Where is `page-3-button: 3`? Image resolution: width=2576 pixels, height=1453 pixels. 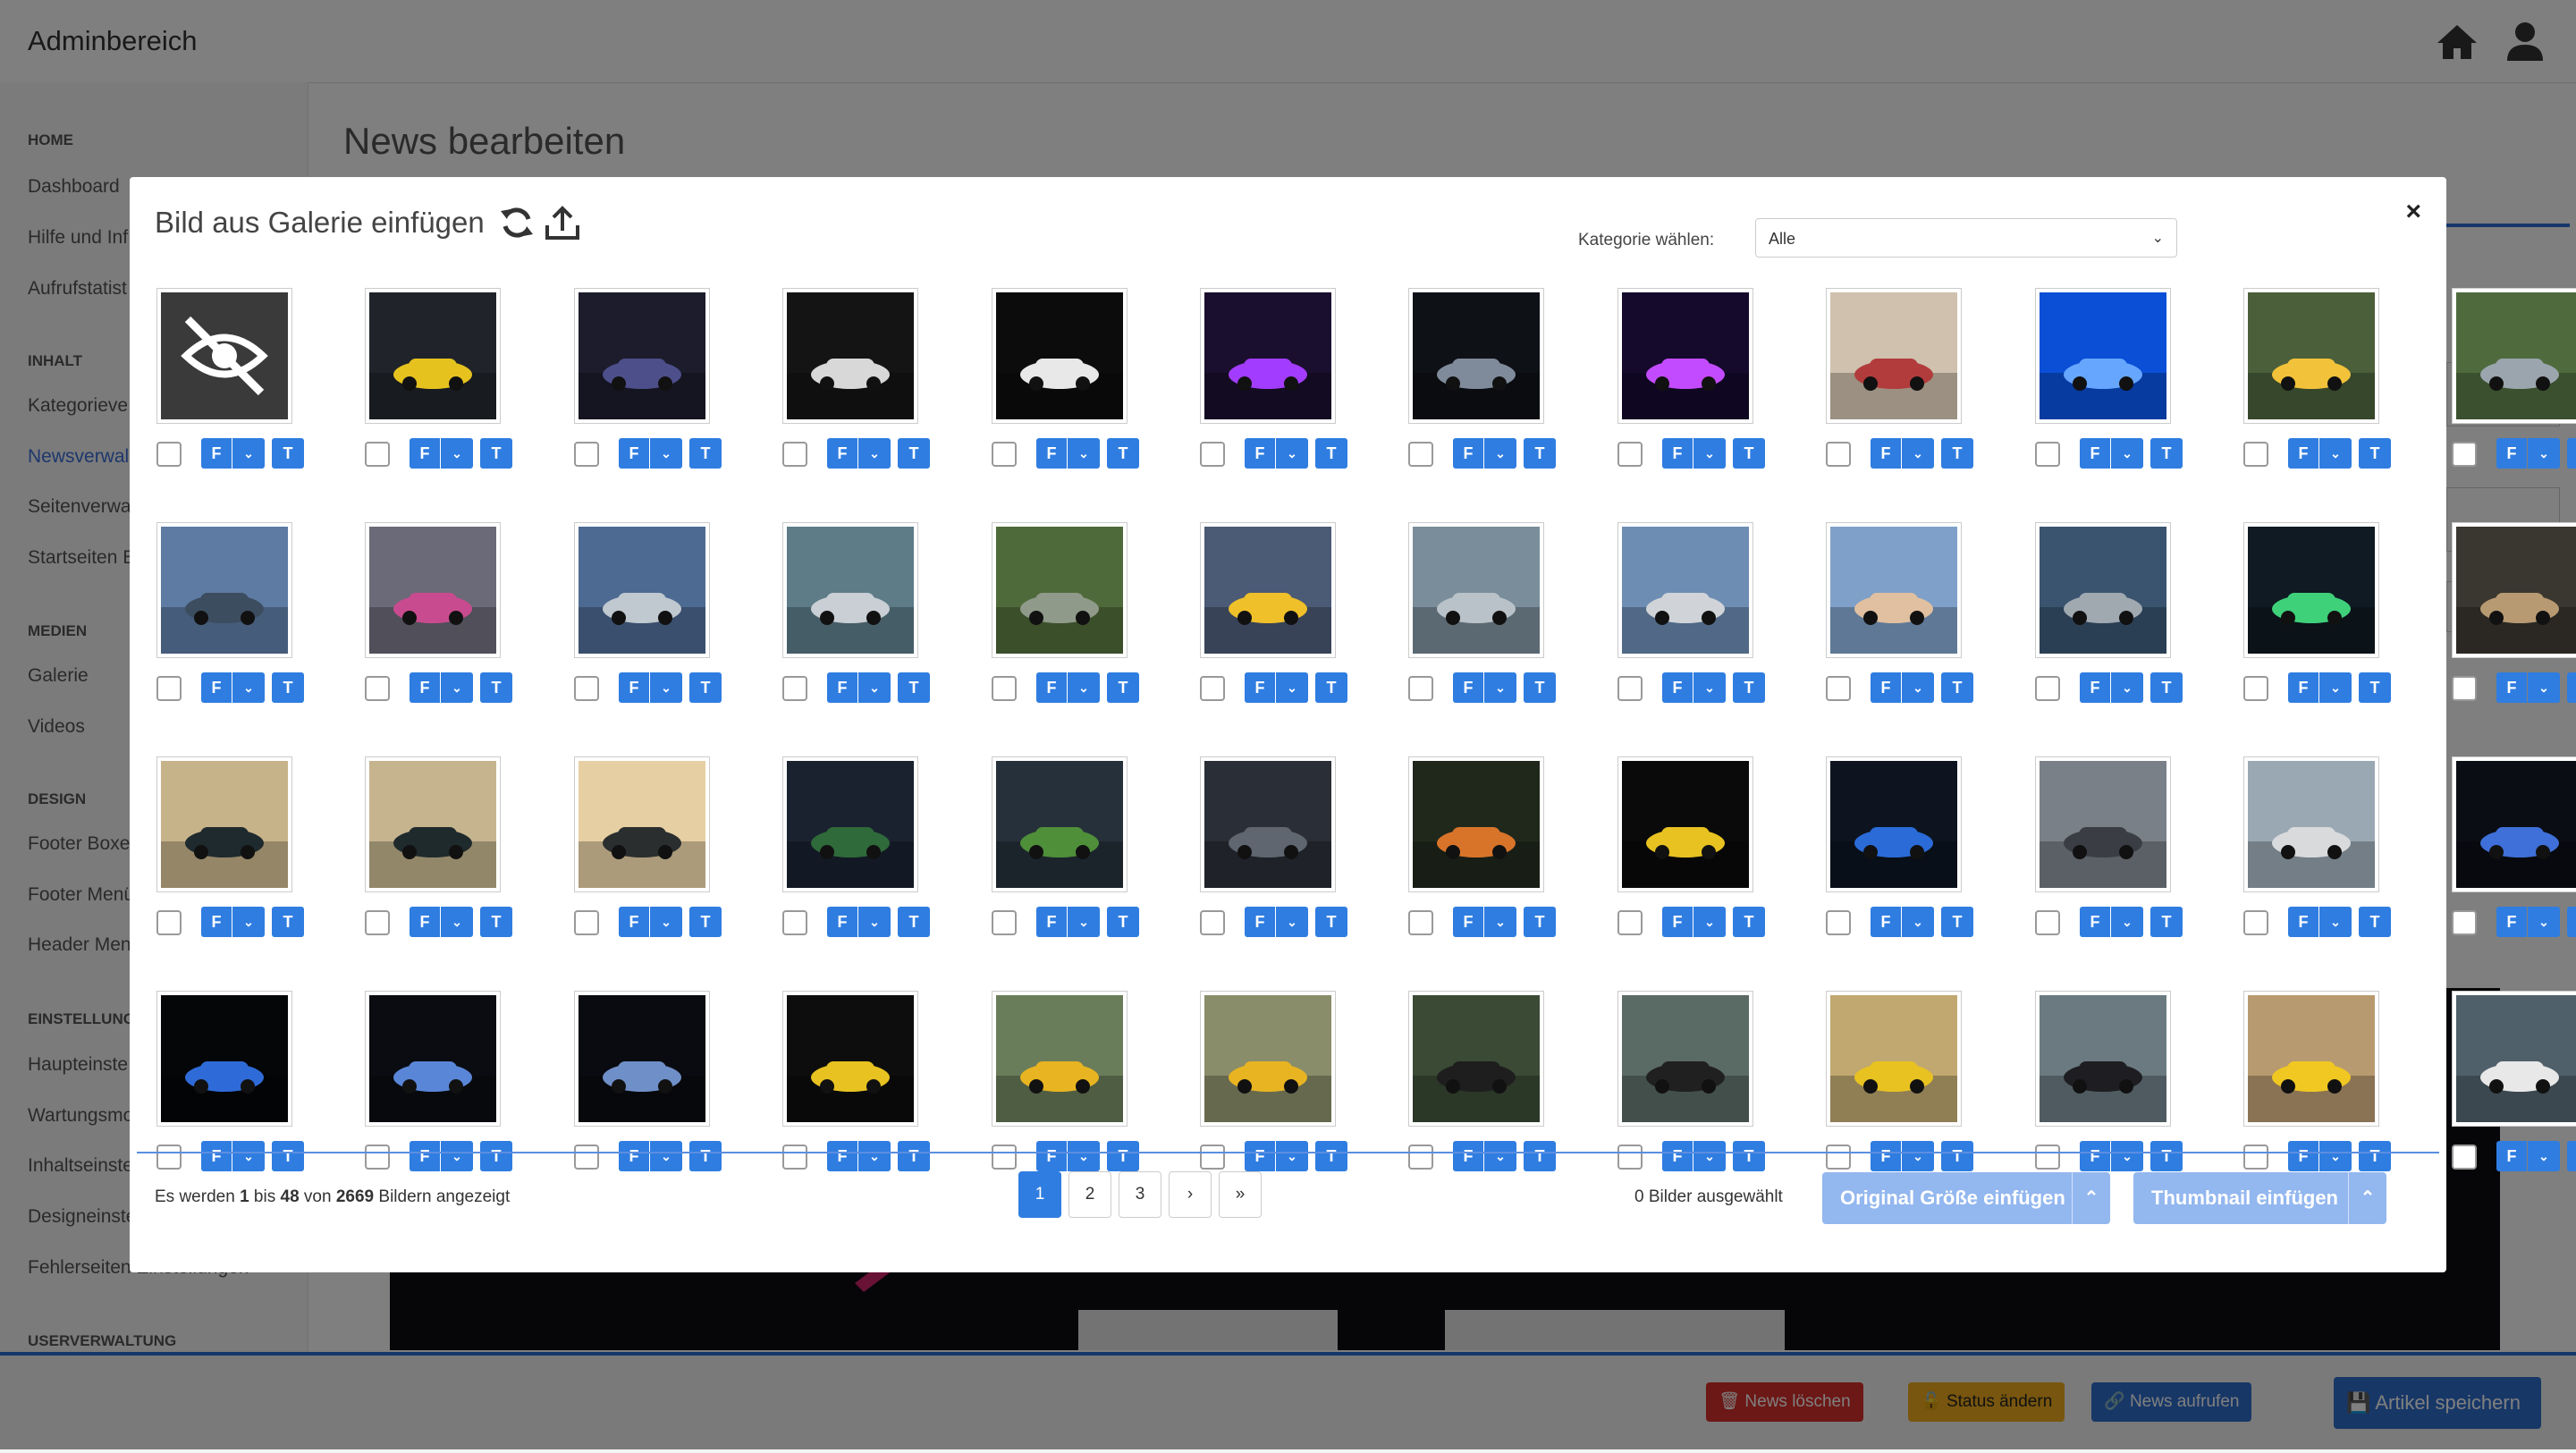 page-3-button: 3 is located at coordinates (1140, 1194).